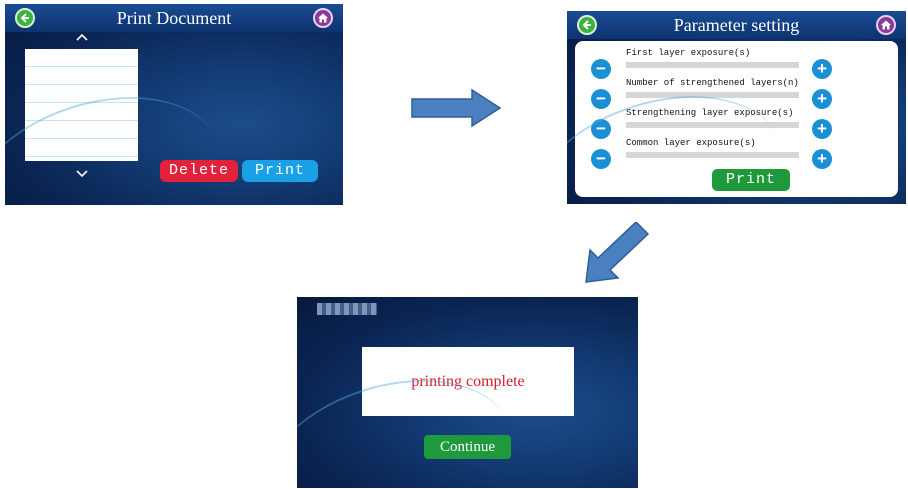  Describe the element at coordinates (691, 143) in the screenshot. I see `parameter-label: Common layer exposure(s)` at that location.